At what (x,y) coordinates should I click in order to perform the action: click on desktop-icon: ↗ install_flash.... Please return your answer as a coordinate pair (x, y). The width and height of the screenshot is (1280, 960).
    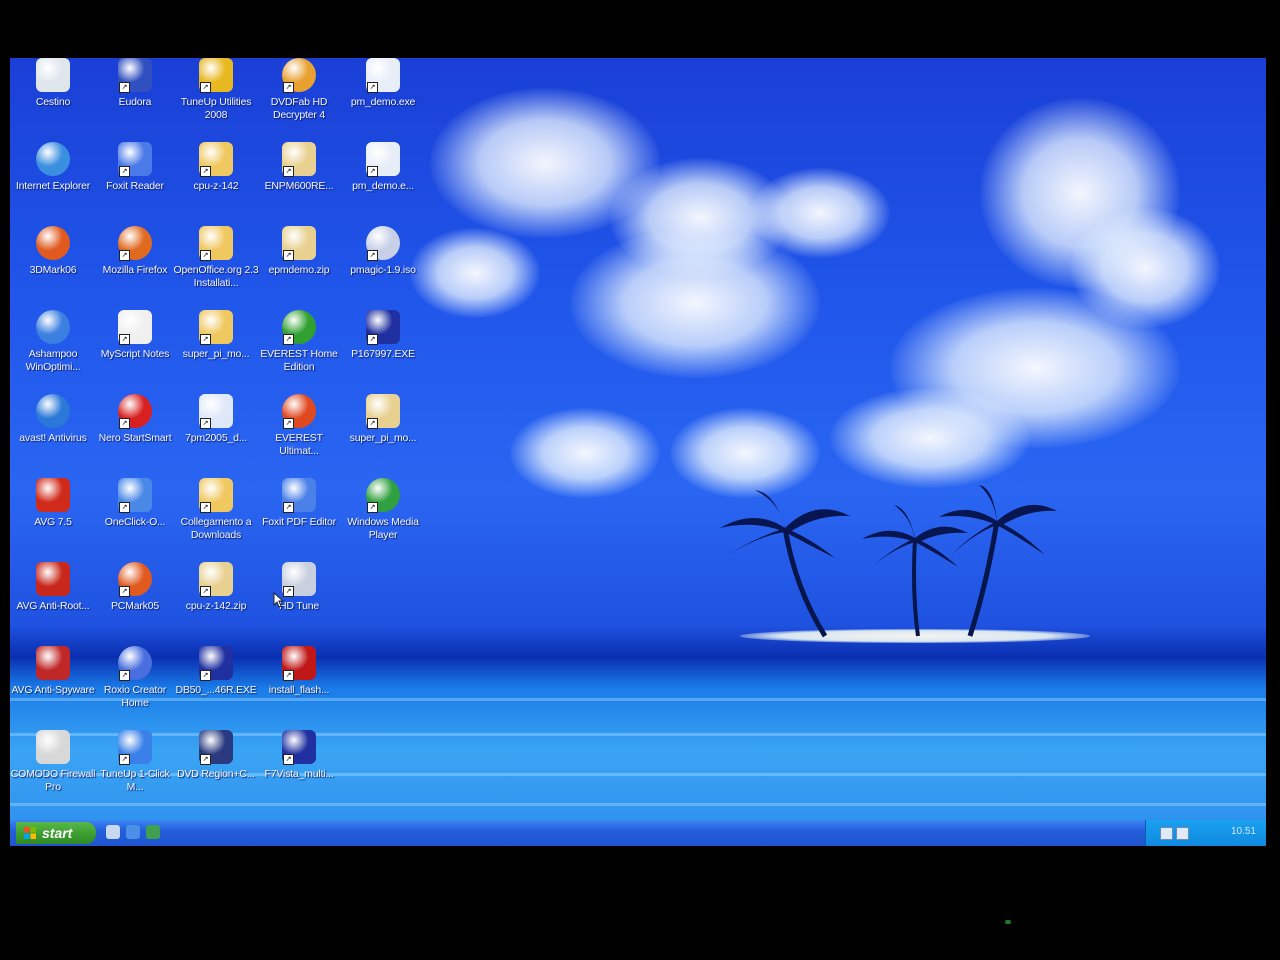
    Looking at the image, I should click on (299, 671).